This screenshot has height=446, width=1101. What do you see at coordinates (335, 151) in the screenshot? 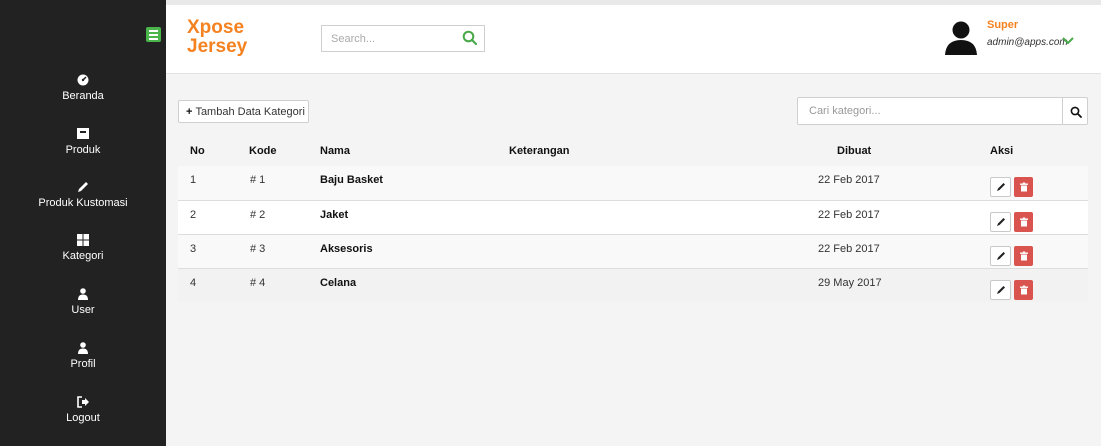
I see `column-header-nama: Nama` at bounding box center [335, 151].